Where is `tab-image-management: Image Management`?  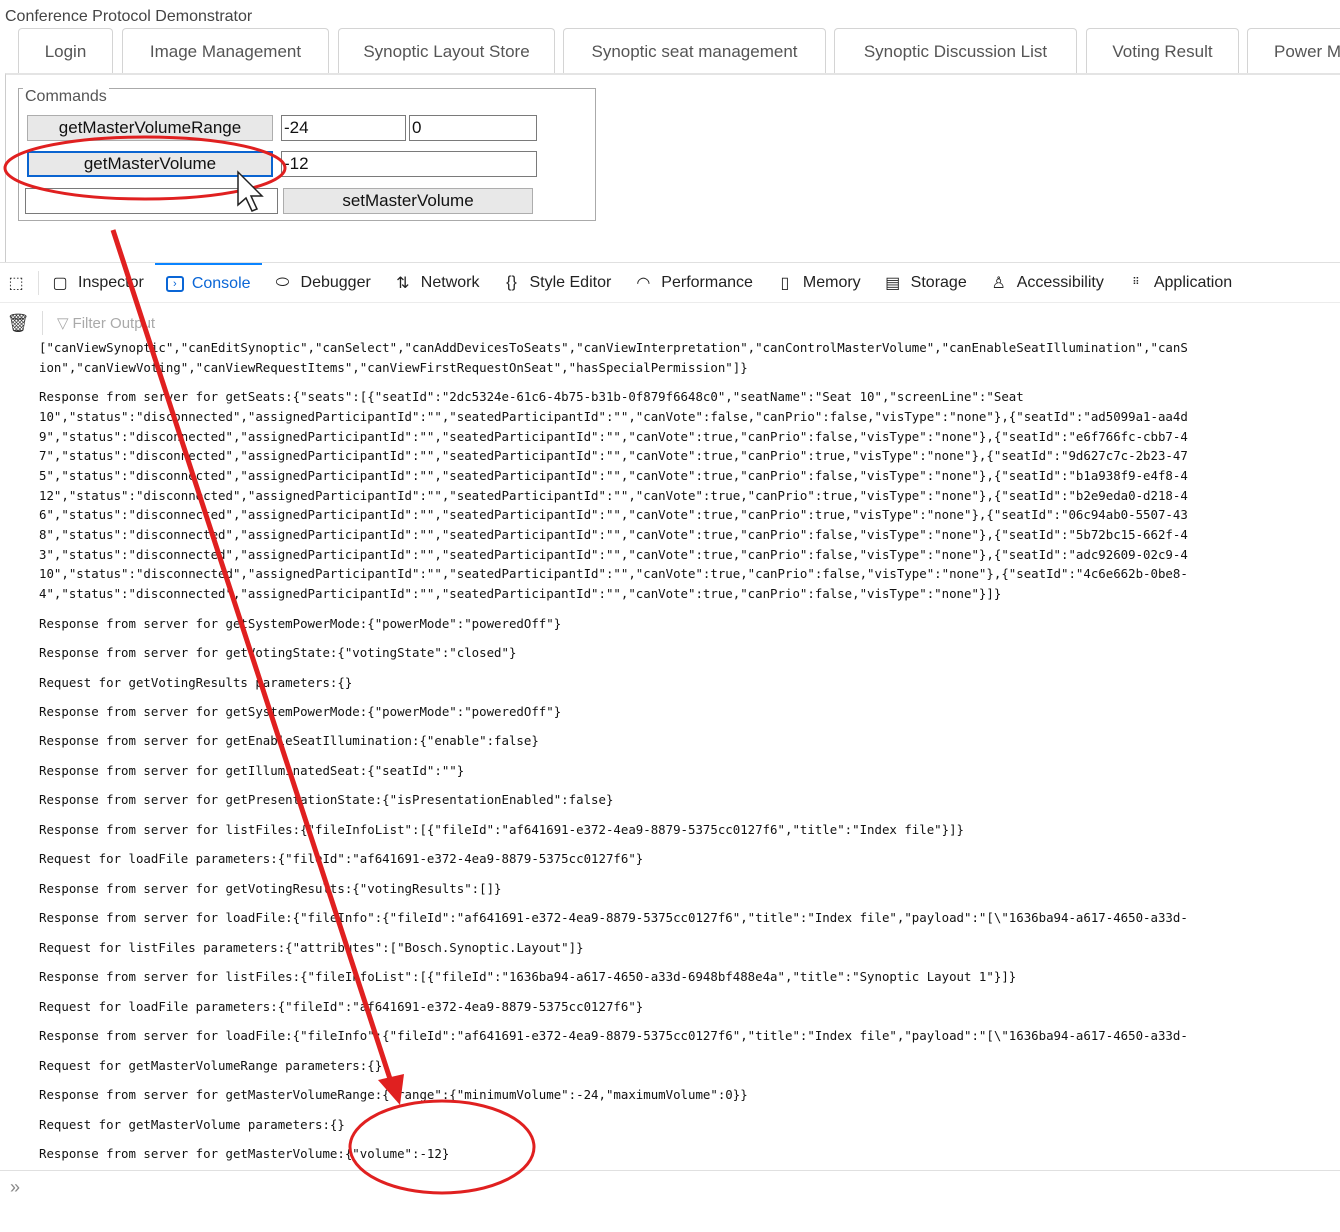 tab-image-management: Image Management is located at coordinates (225, 51).